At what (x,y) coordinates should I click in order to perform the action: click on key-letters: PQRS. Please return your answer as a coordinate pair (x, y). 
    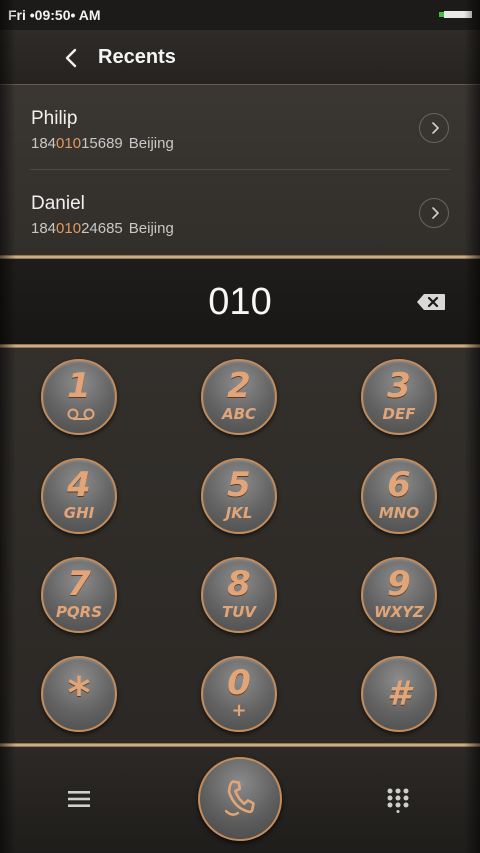
    Looking at the image, I should click on (79, 612).